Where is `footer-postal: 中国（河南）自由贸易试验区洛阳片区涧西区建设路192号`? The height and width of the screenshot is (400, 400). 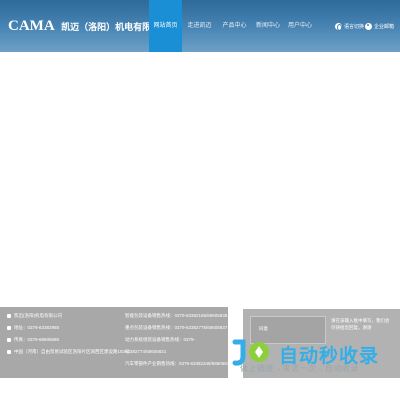
footer-postal: 中国（河南）自由贸易试验区洛阳片区涧西区建设路192号 is located at coordinates (68, 351).